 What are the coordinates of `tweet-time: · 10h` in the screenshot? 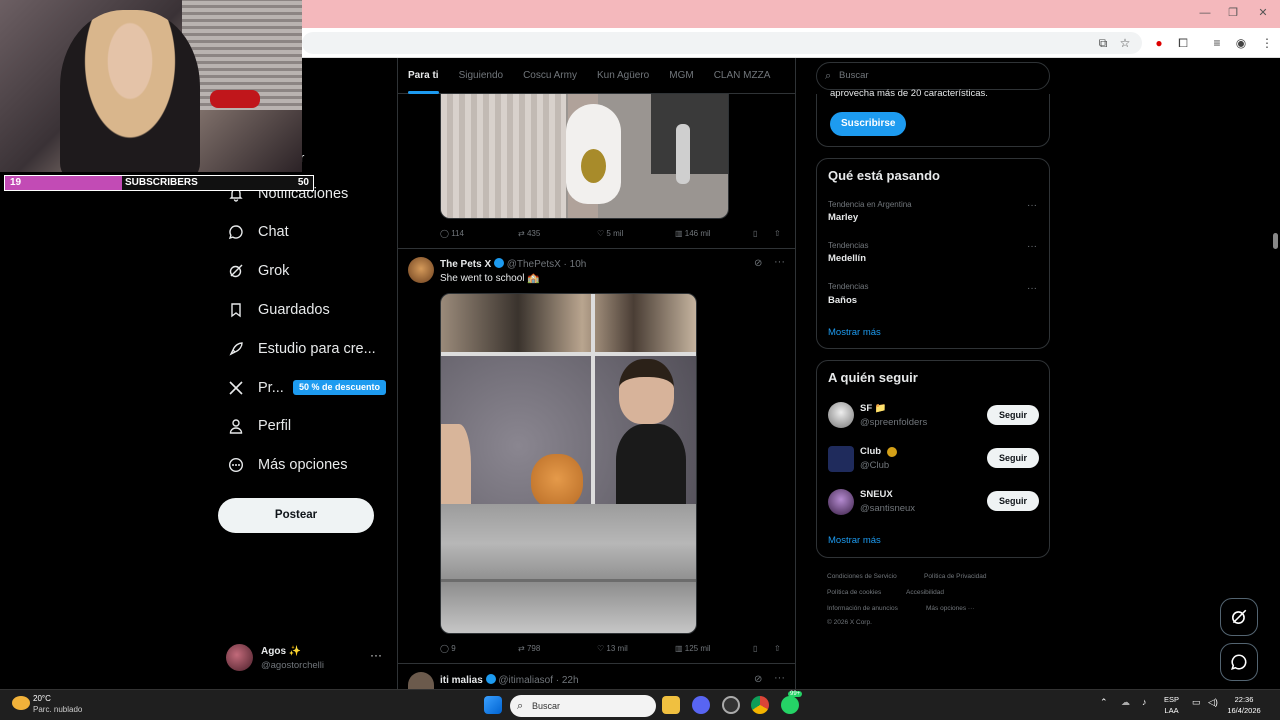 It's located at (575, 264).